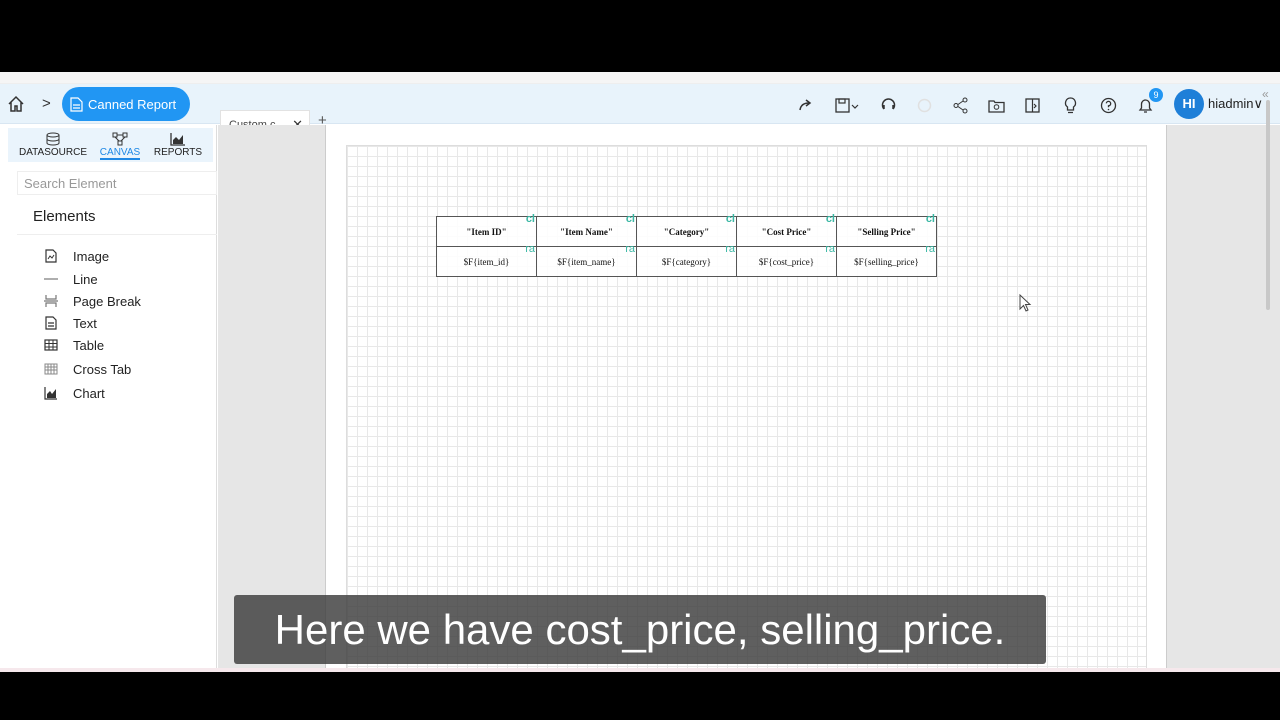  I want to click on tab-reports: REPORTS, so click(178, 145).